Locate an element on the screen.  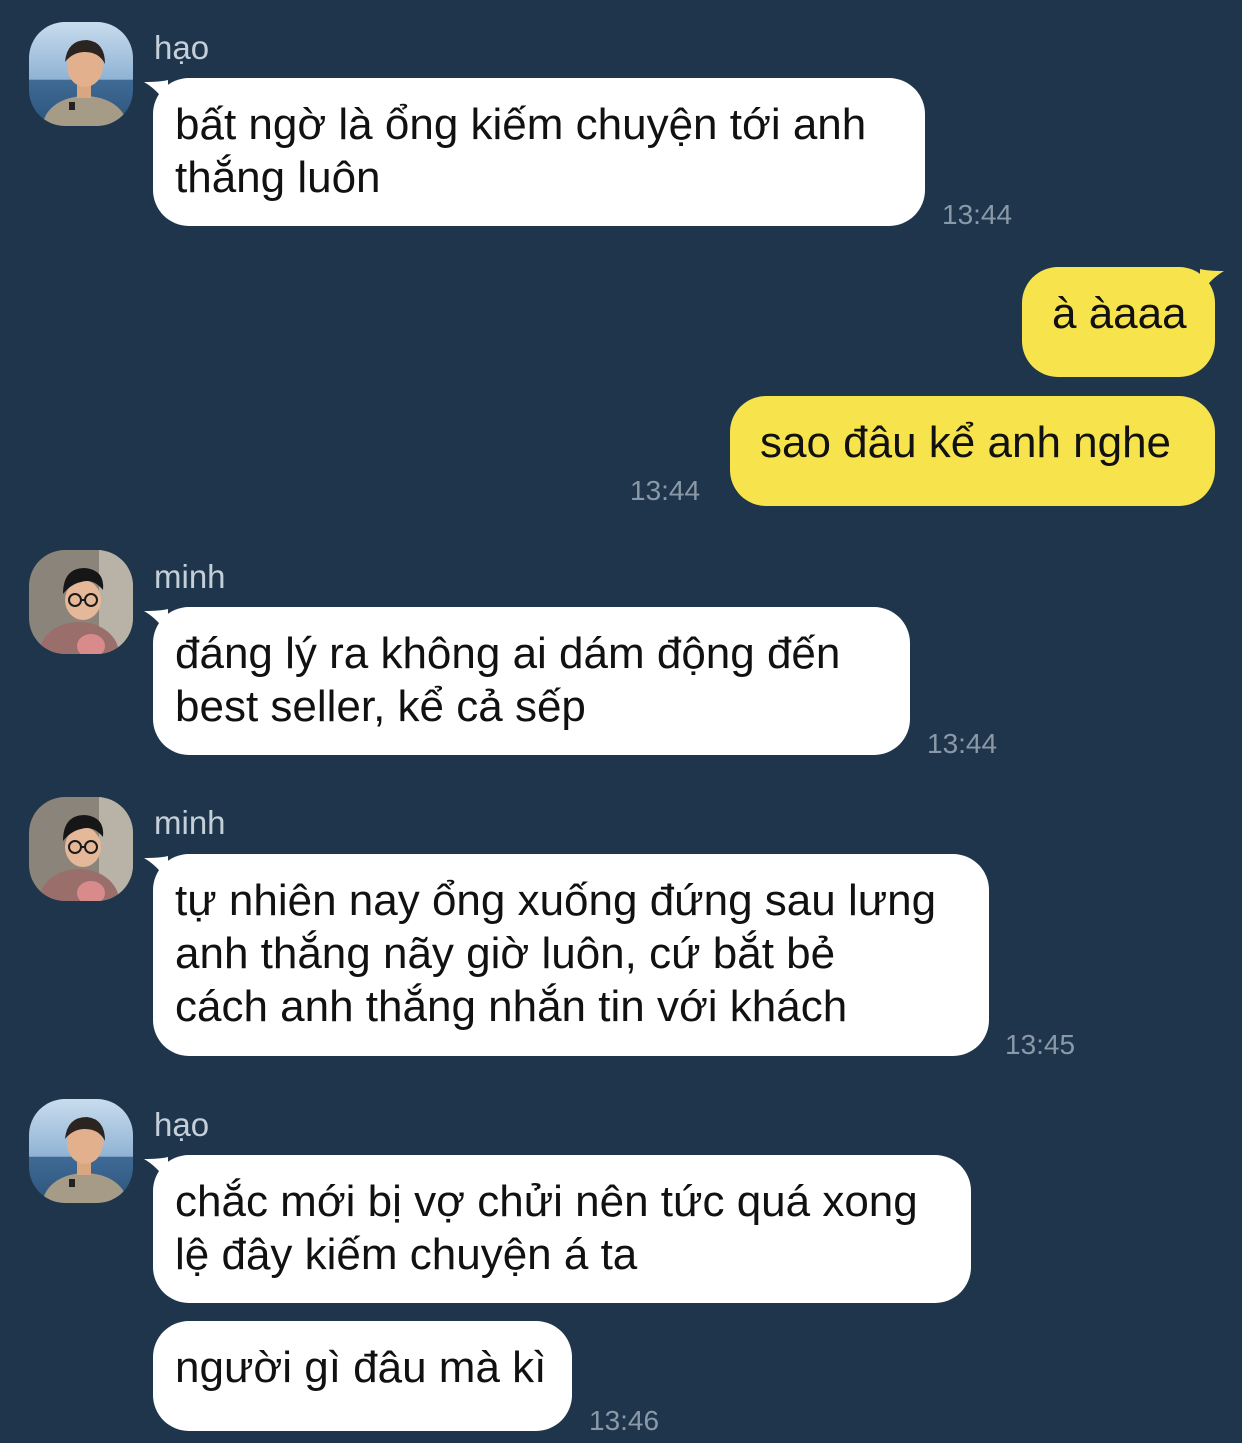
message-text: cách anh thắng nhắn tin với khách is located at coordinates (511, 1006).